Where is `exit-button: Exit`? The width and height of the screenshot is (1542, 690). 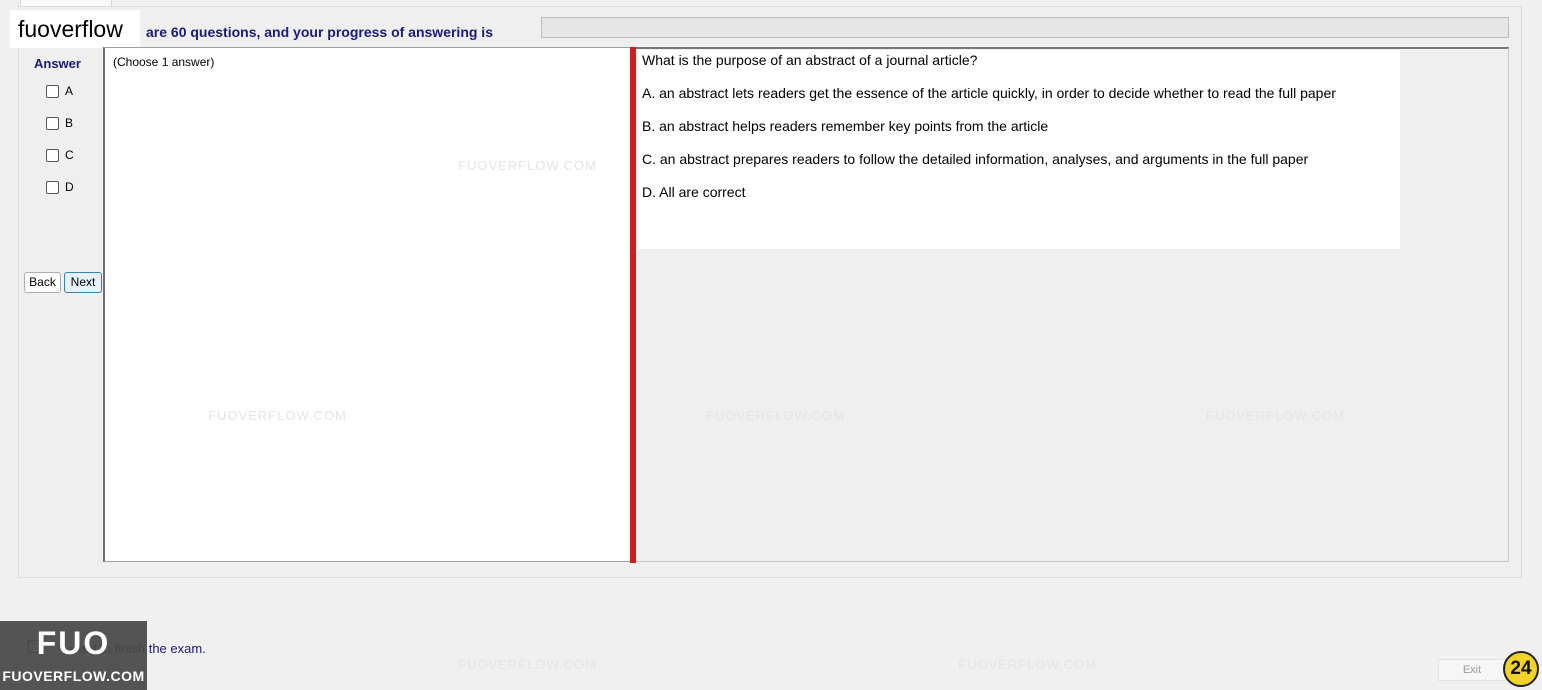 exit-button: Exit is located at coordinates (1472, 670).